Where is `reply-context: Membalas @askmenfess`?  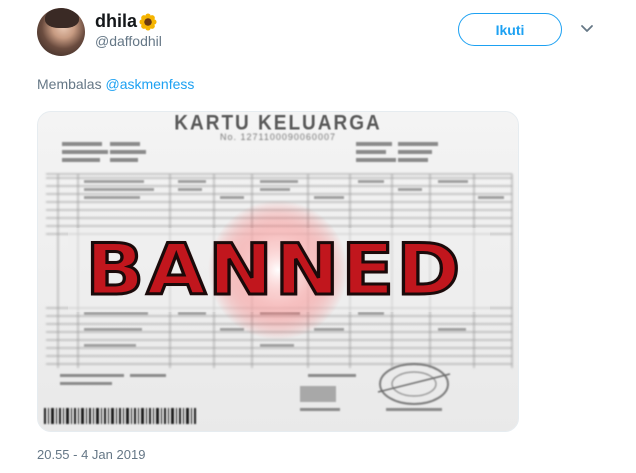
reply-context: Membalas @askmenfess is located at coordinates (115, 84).